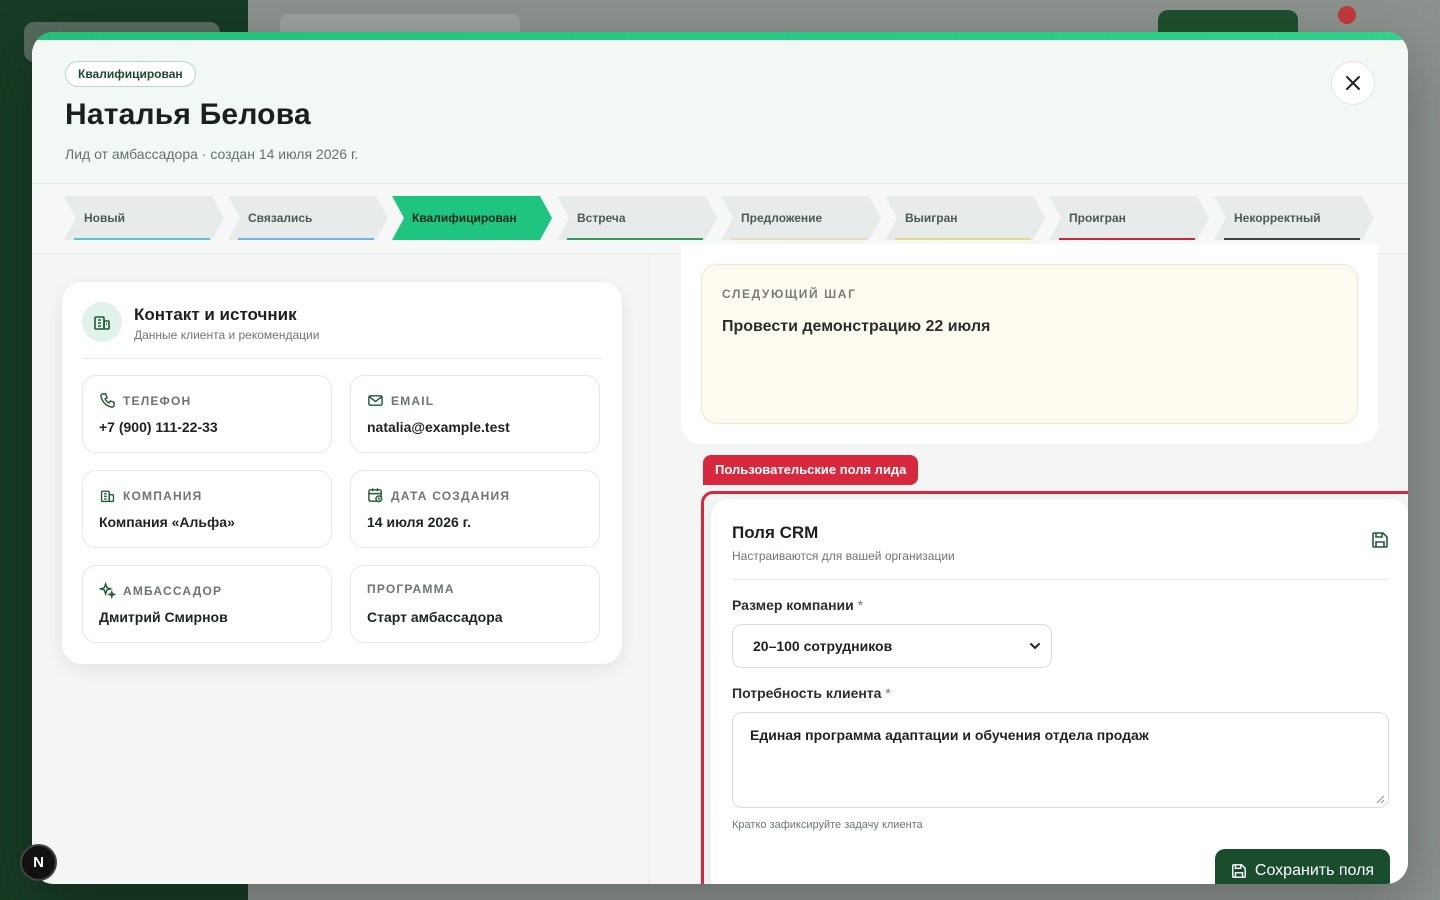  What do you see at coordinates (1097, 218) in the screenshot?
I see `stage-label: Проигран` at bounding box center [1097, 218].